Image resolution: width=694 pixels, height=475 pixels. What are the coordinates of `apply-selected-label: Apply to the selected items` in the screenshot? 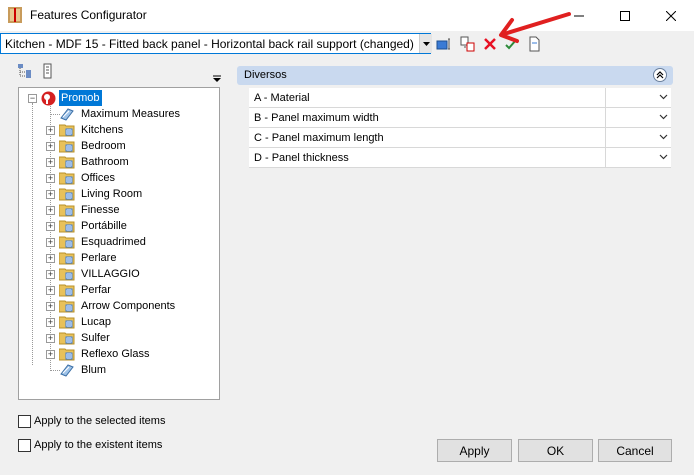 It's located at (99, 421).